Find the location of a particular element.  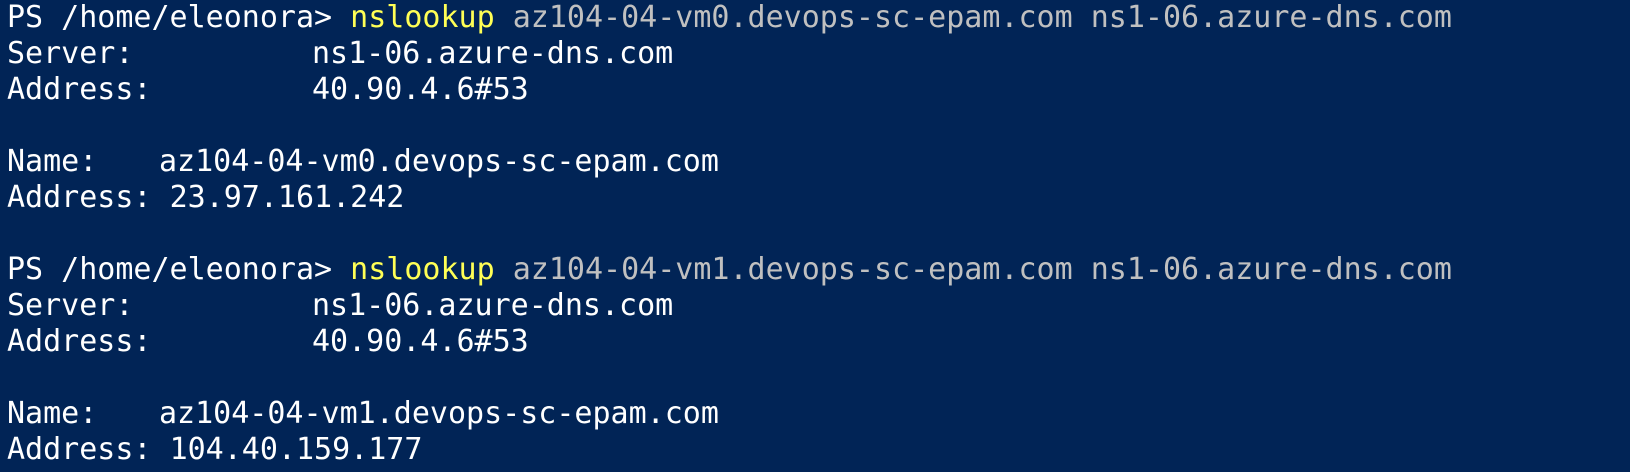

address-value: 104.40.159.177 is located at coordinates (296, 449).